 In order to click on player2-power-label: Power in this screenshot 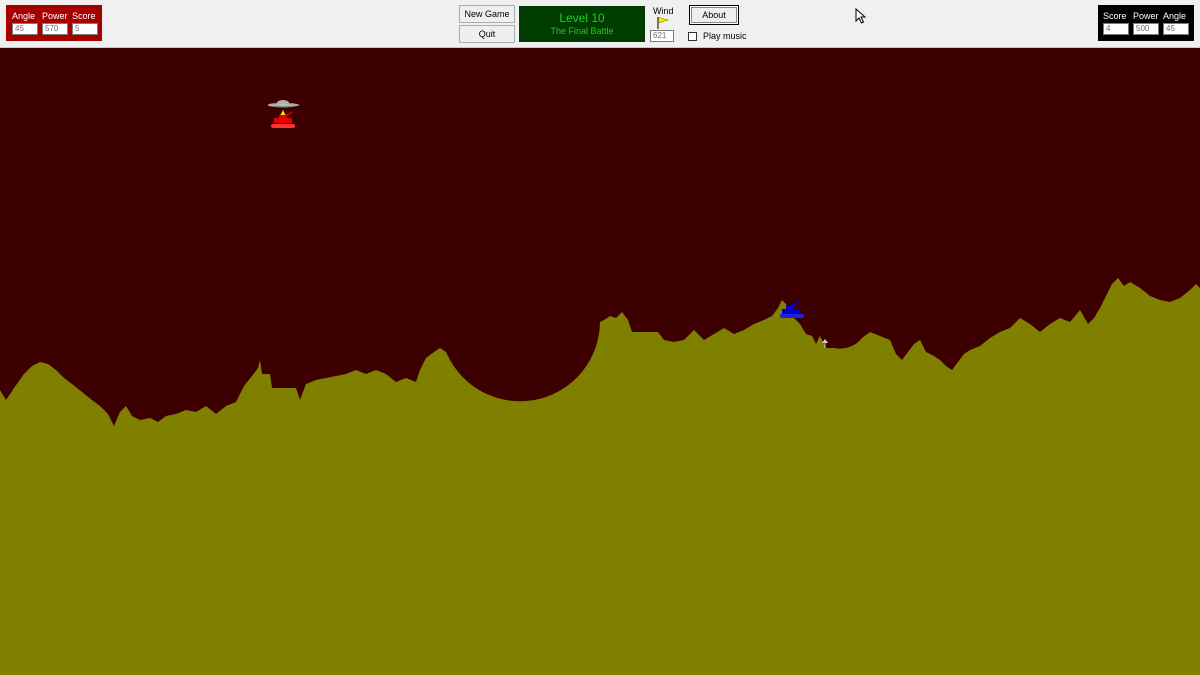, I will do `click(1146, 16)`.